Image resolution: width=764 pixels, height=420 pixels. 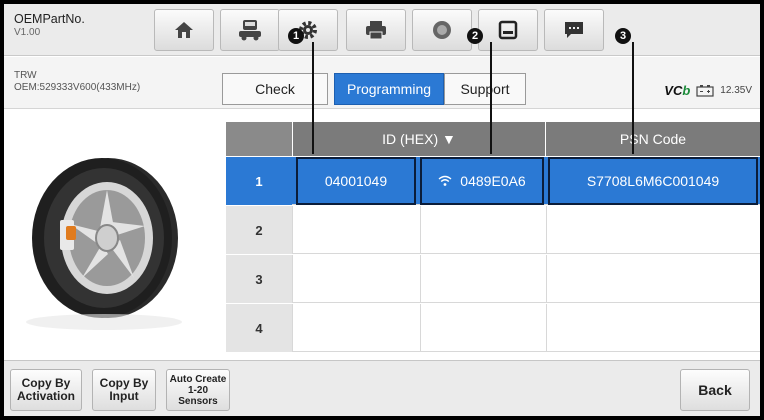 I want to click on tire-icon, so click(x=104, y=244).